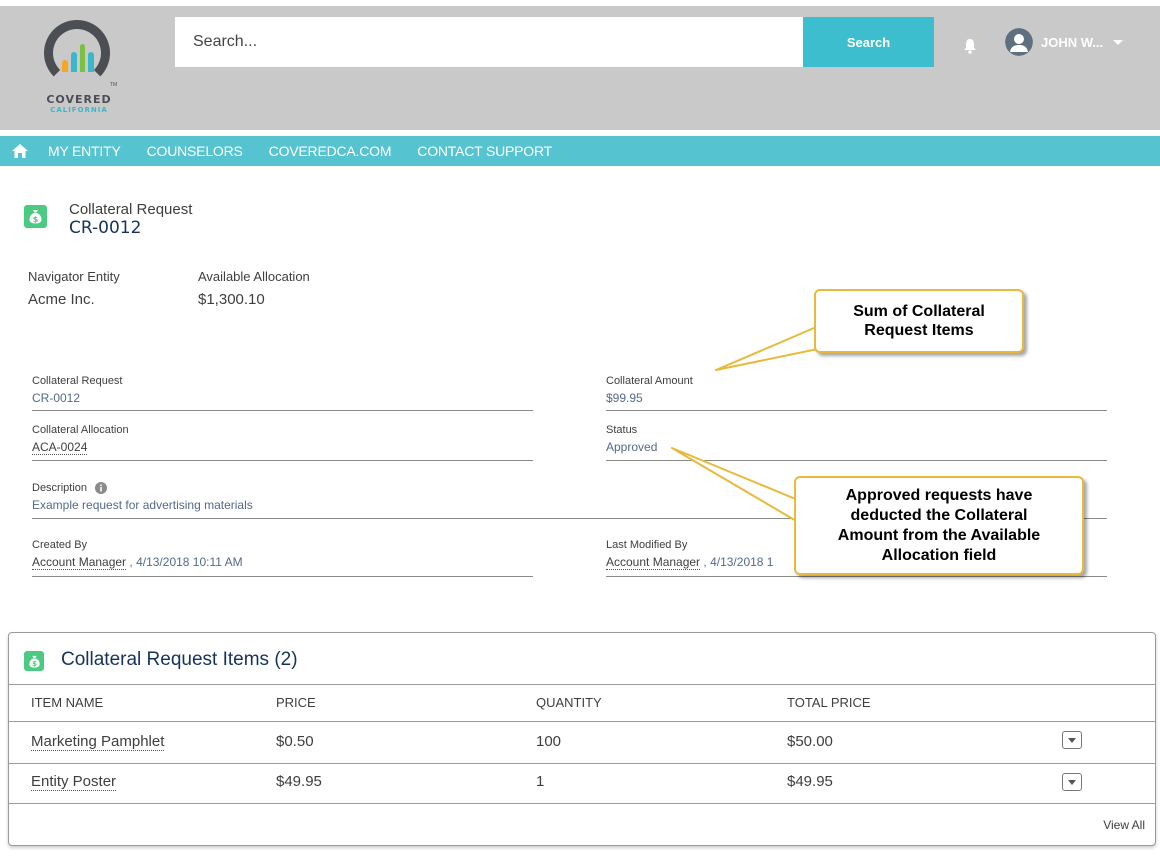  What do you see at coordinates (1124, 825) in the screenshot?
I see `view-all-link: View All` at bounding box center [1124, 825].